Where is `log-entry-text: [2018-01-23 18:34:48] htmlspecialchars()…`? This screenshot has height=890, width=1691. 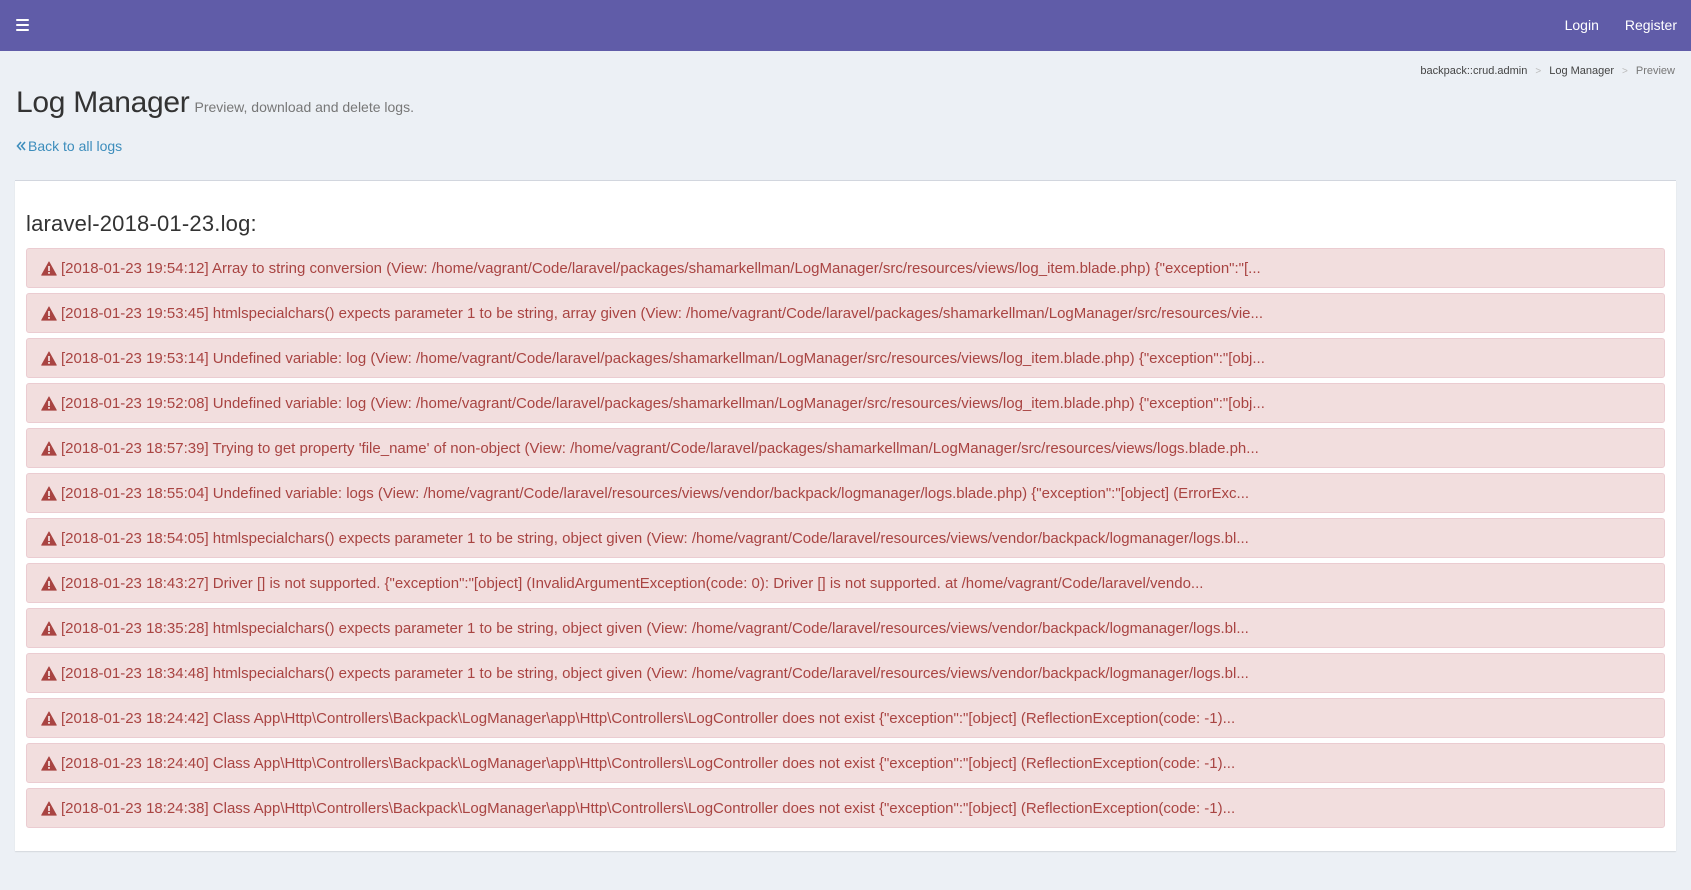 log-entry-text: [2018-01-23 18:34:48] htmlspecialchars()… is located at coordinates (655, 673).